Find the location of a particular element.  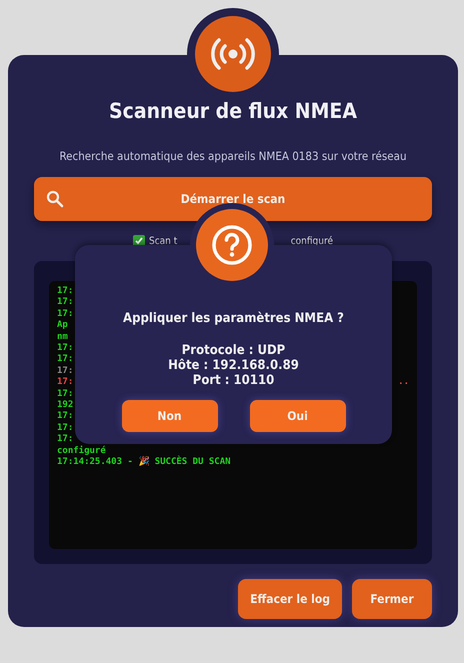

log-line: configuré is located at coordinates (81, 451).